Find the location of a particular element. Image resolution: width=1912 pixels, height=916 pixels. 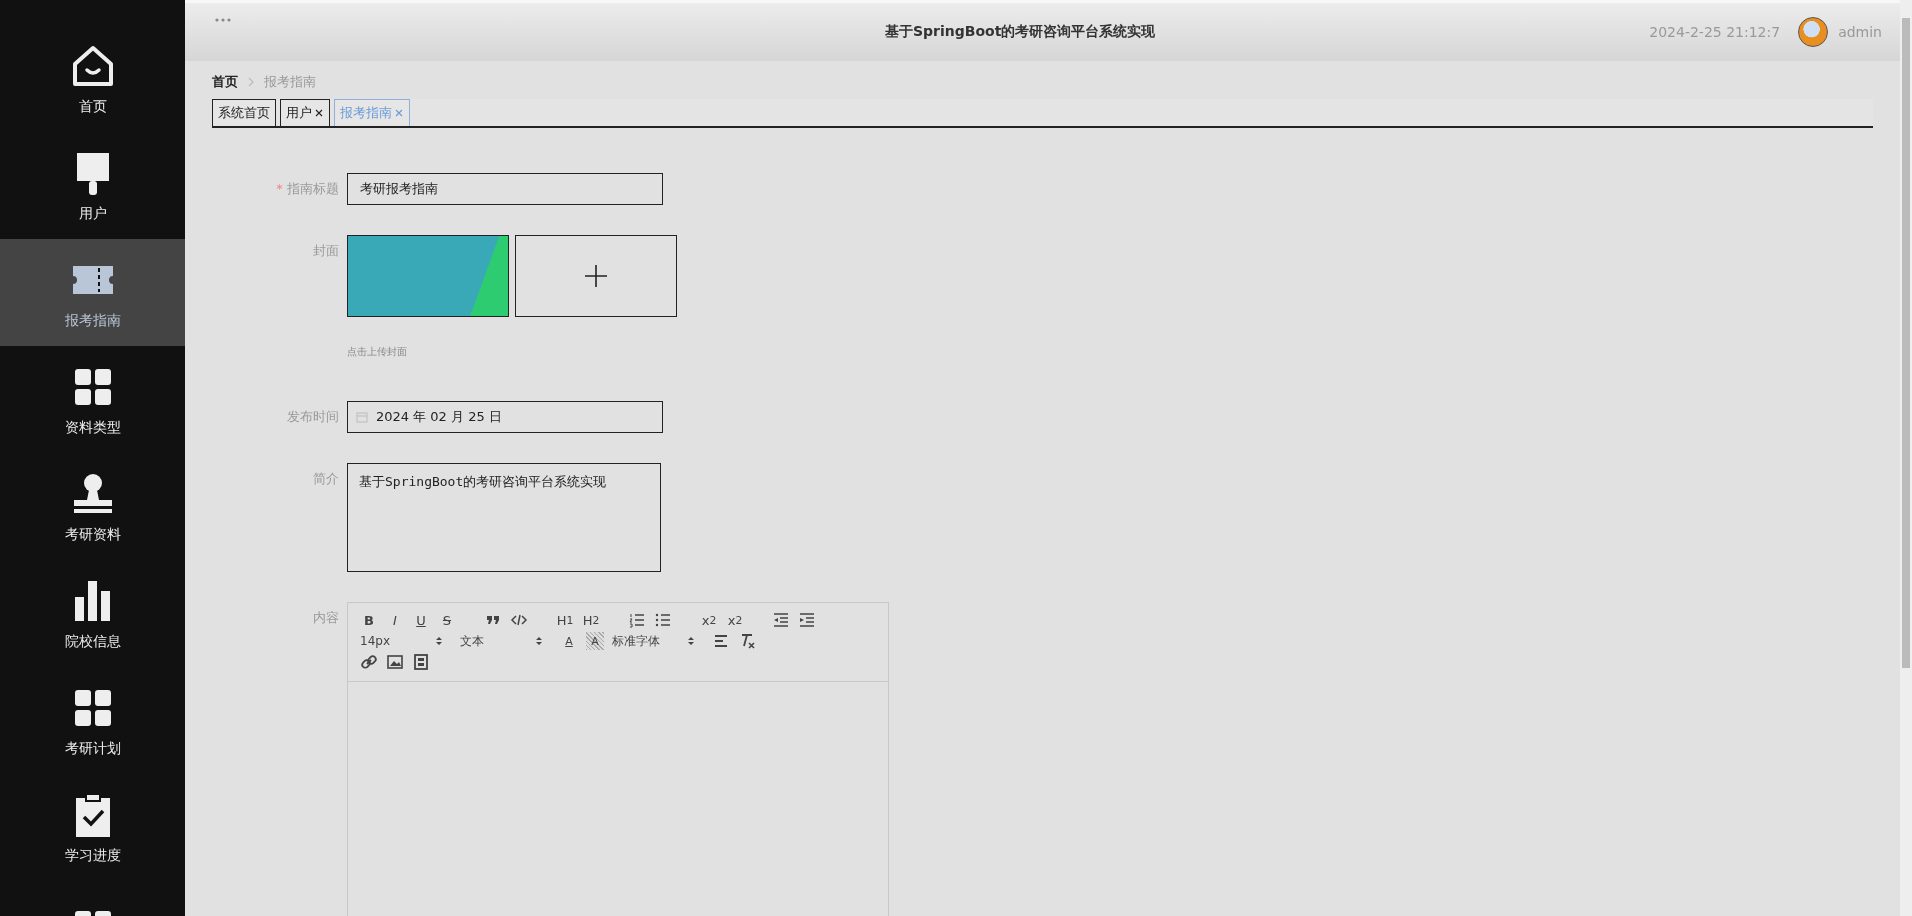

upload-hint: 点击上传封面 is located at coordinates (377, 352).